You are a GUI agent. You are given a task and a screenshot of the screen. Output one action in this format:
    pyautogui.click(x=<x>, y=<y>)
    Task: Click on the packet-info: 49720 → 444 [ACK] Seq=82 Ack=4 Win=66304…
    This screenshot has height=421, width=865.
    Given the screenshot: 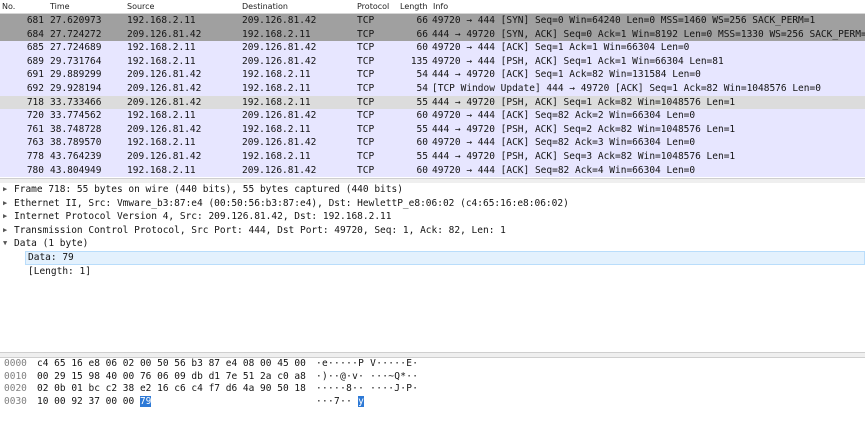 What is the action you would take?
    pyautogui.click(x=564, y=170)
    